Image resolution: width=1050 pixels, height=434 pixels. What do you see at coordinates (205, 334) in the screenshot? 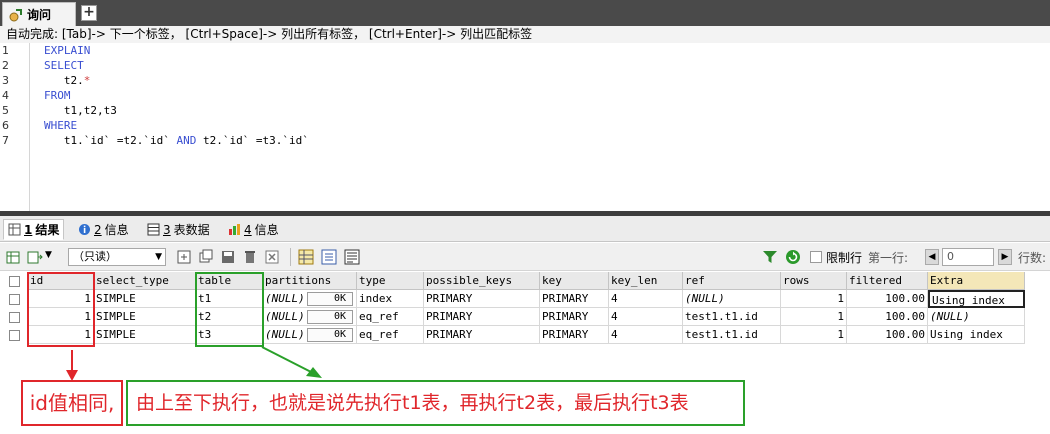
I see `cell-value: t3` at bounding box center [205, 334].